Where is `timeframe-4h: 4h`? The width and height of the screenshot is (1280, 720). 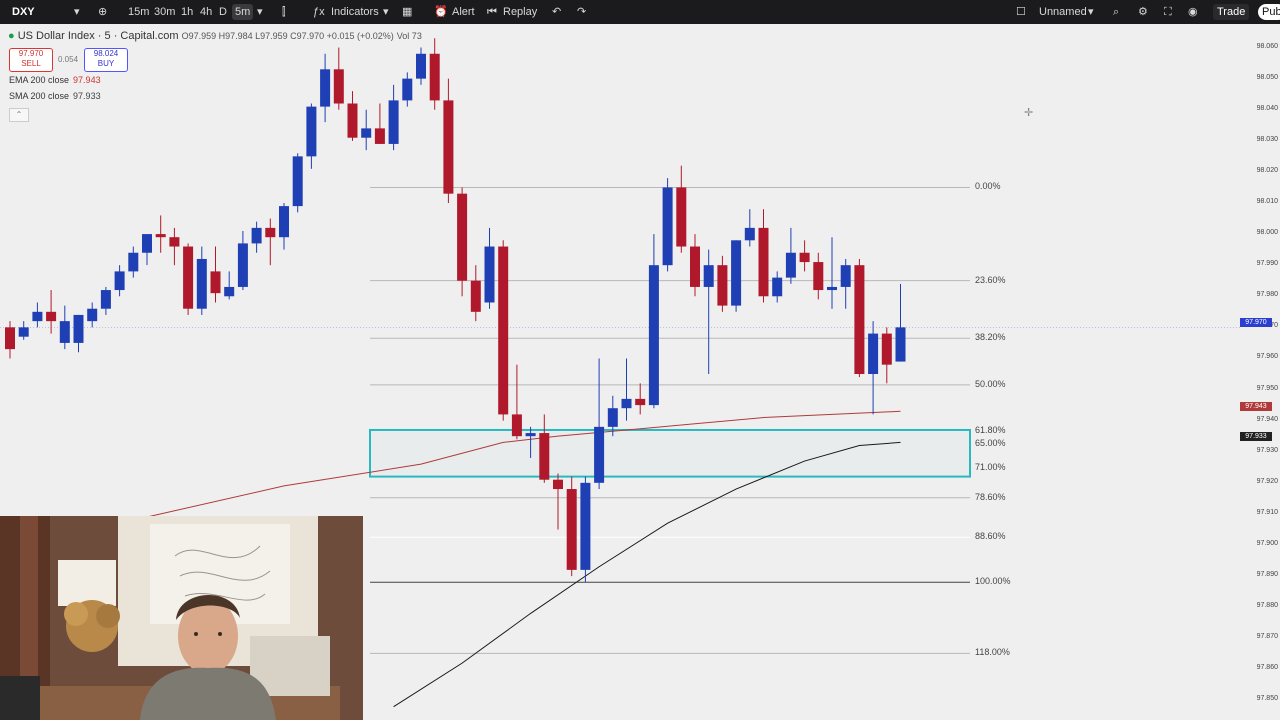 timeframe-4h: 4h is located at coordinates (206, 12).